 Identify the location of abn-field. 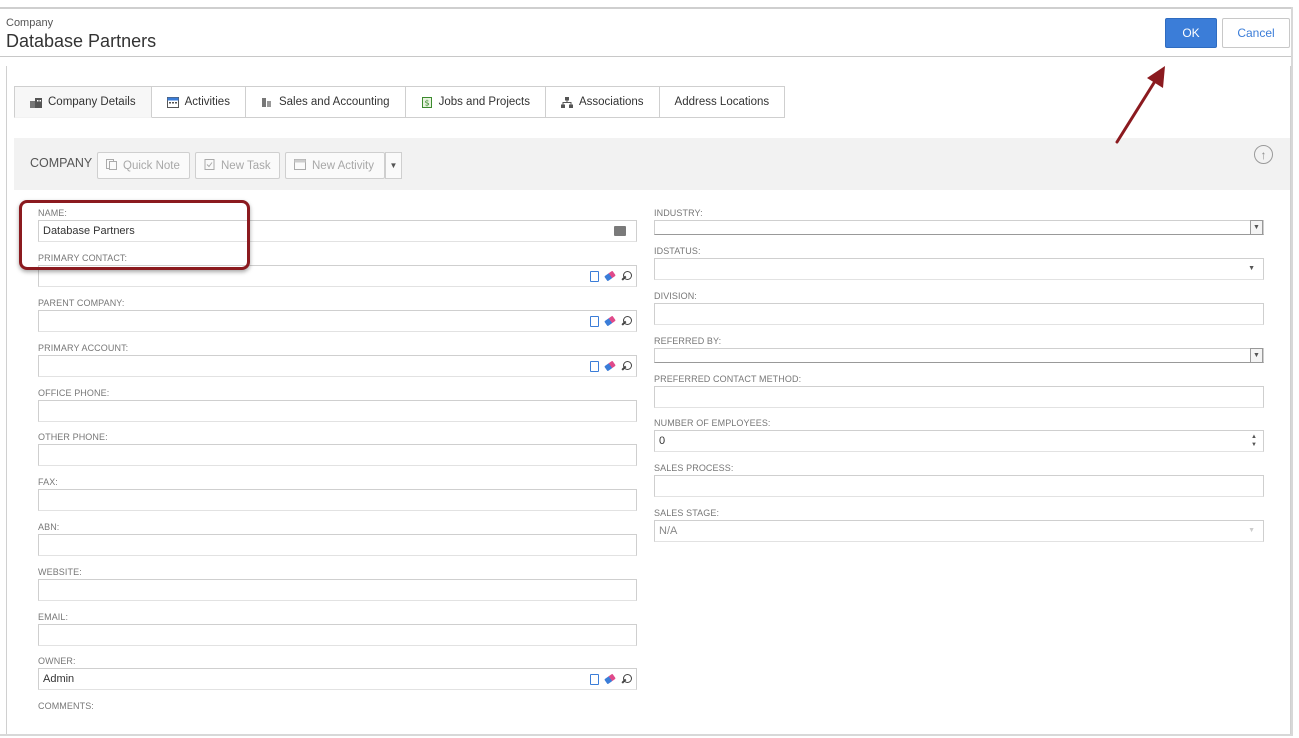
(337, 545).